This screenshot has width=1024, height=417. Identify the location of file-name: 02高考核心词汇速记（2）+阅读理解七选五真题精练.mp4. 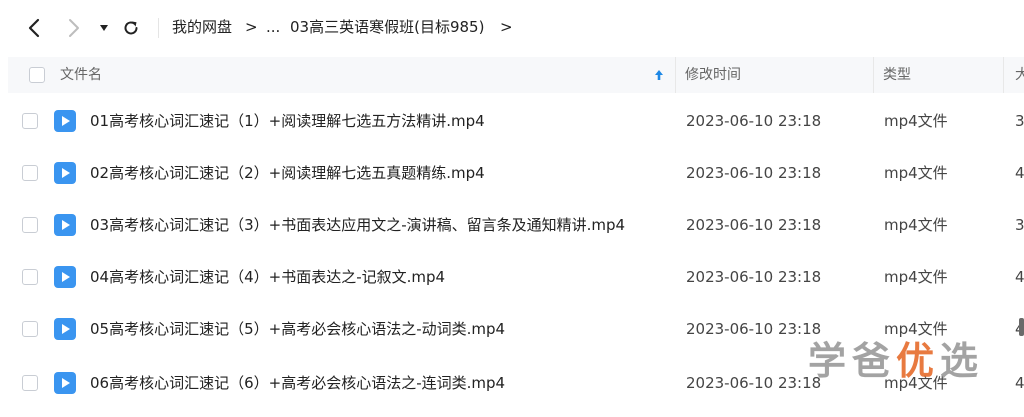
(287, 173).